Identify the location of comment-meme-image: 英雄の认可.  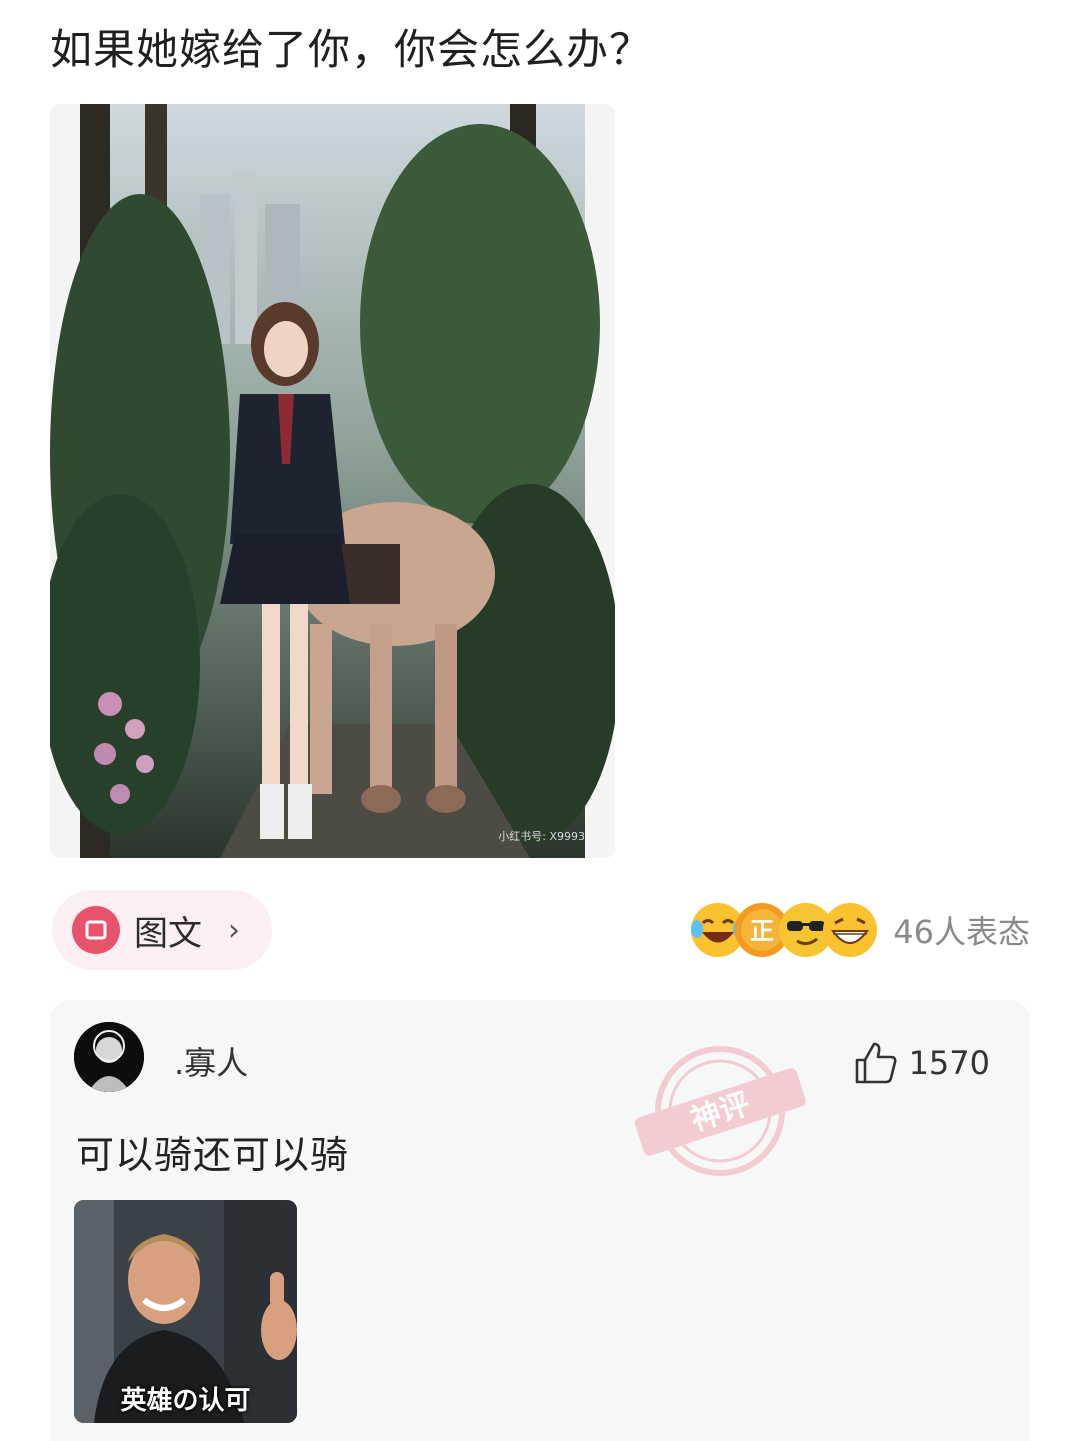
(185, 1311).